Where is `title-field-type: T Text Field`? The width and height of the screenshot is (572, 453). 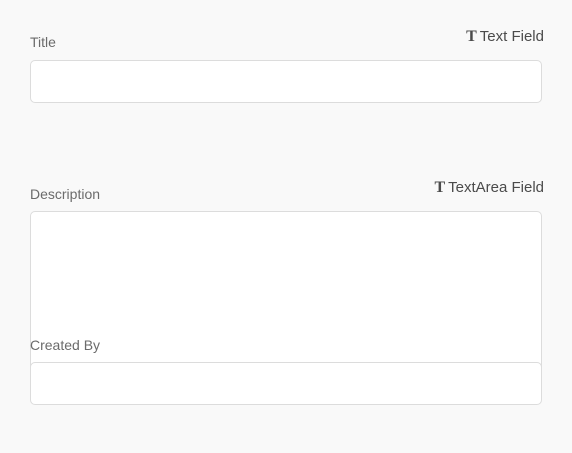
title-field-type: T Text Field is located at coordinates (505, 37).